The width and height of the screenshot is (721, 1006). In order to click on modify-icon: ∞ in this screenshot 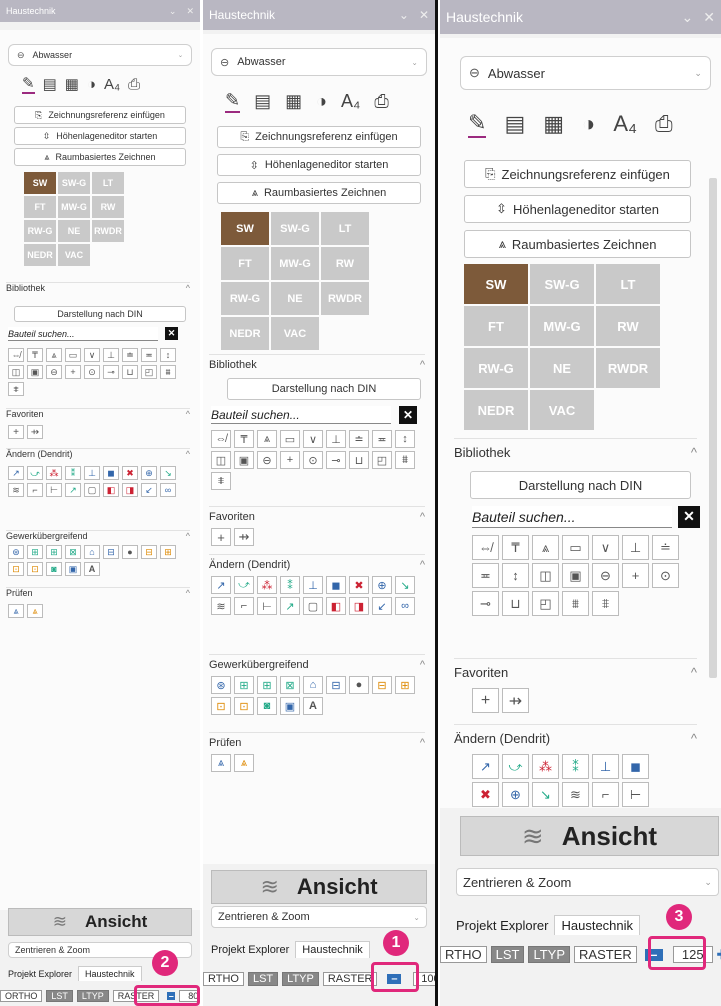, I will do `click(168, 490)`.